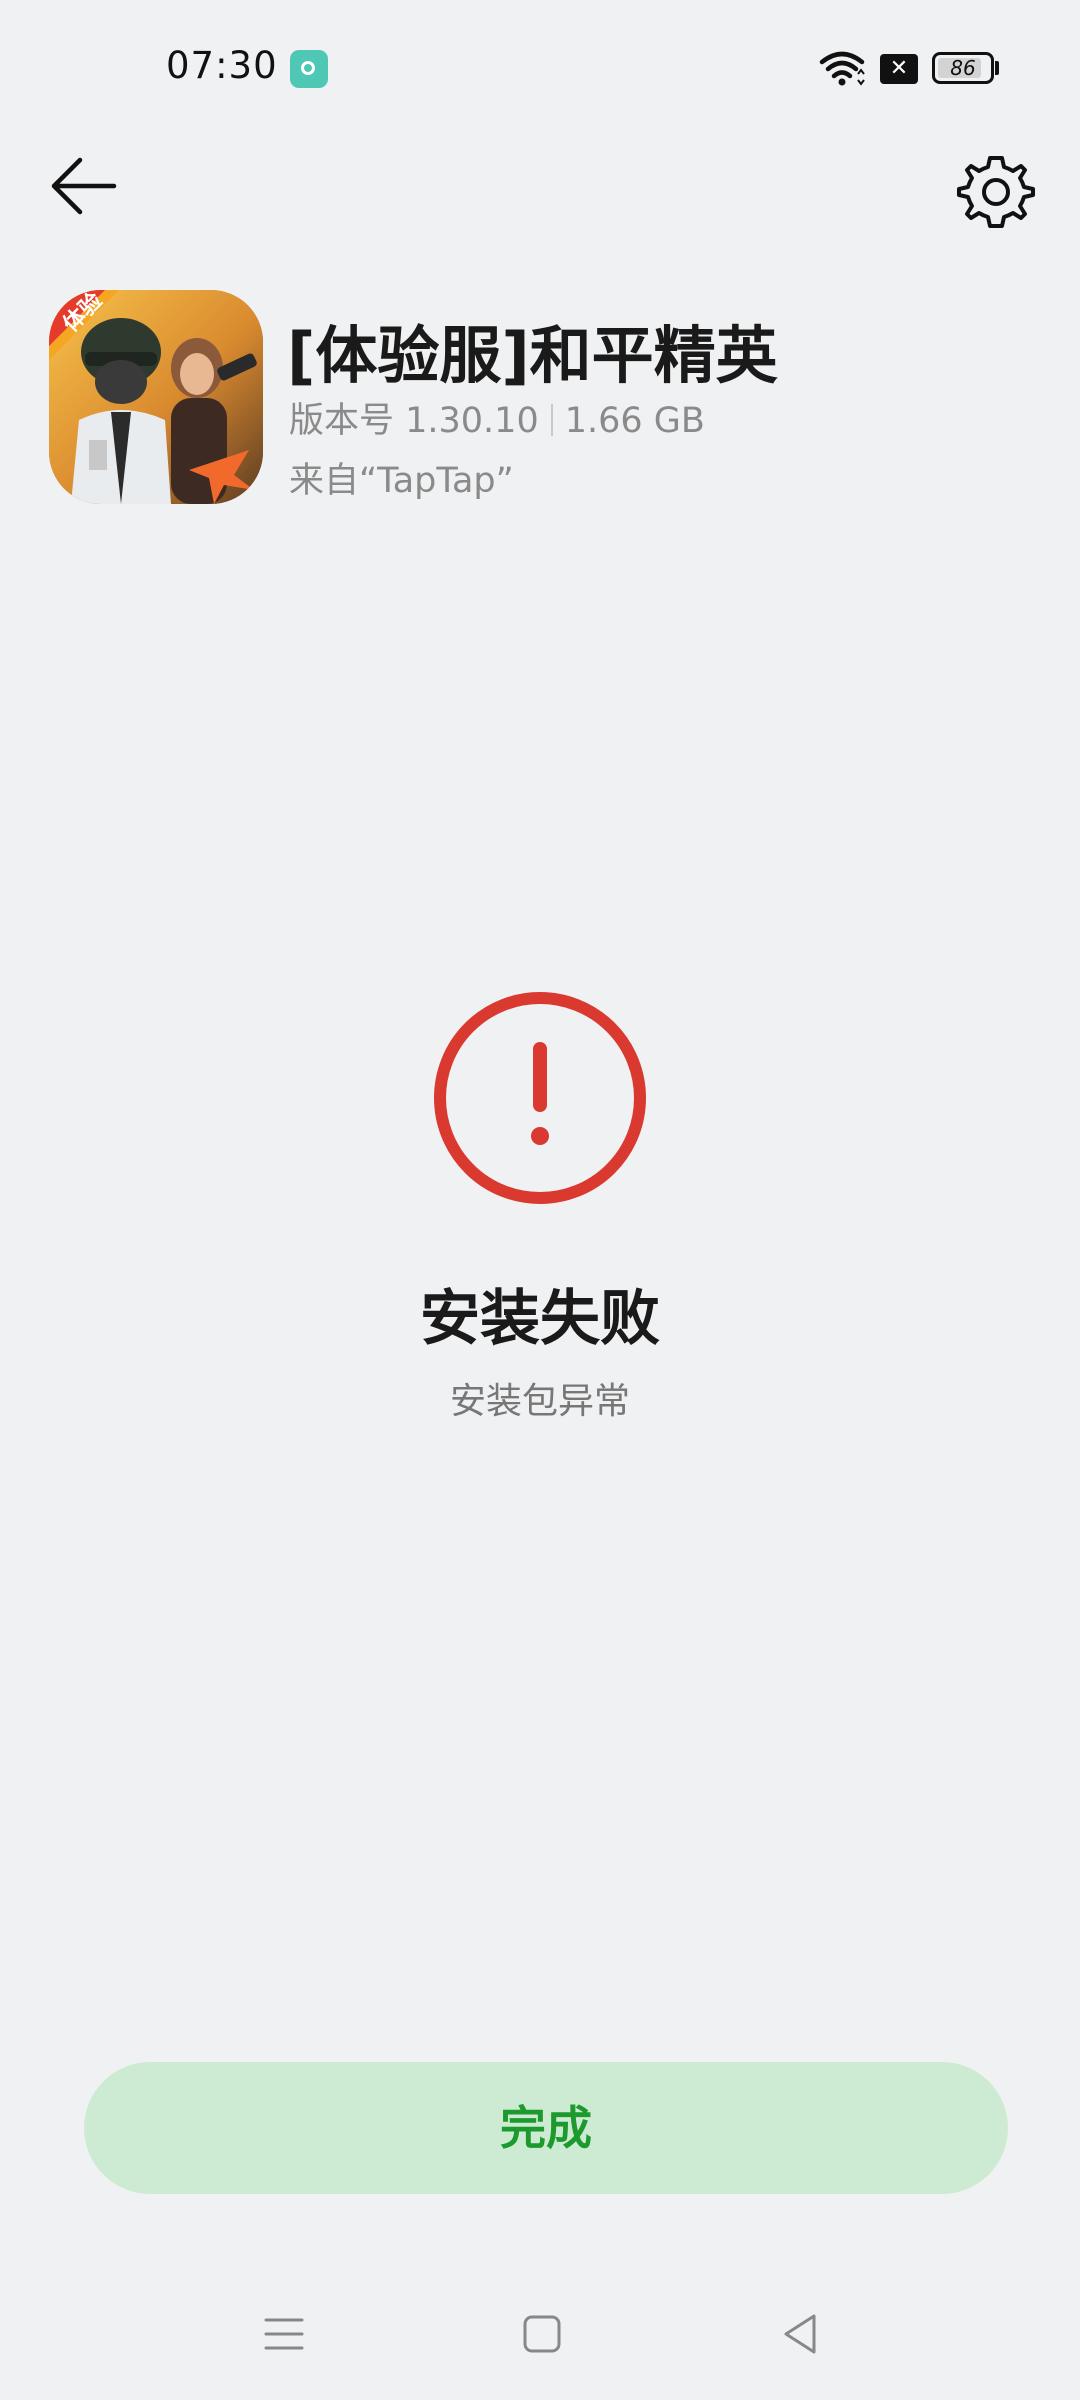 Image resolution: width=1080 pixels, height=2400 pixels. Describe the element at coordinates (842, 68) in the screenshot. I see `wifi-icon` at that location.